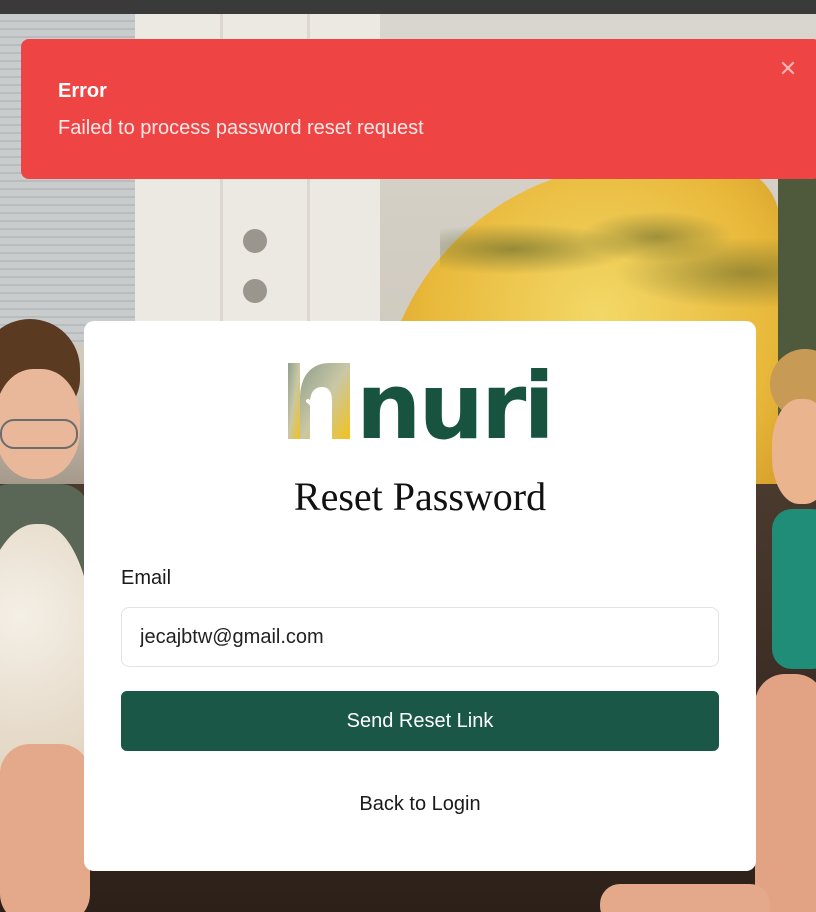  Describe the element at coordinates (146, 578) in the screenshot. I see `email-label: Email` at that location.